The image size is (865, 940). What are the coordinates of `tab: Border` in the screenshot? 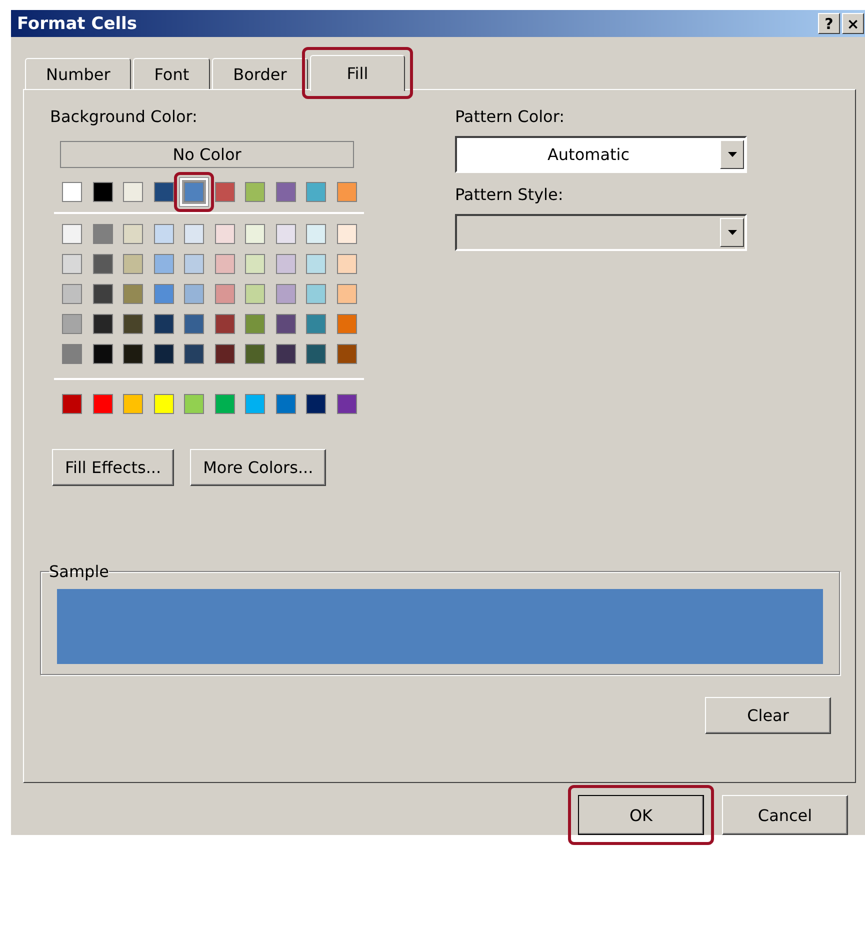 It's located at (260, 73).